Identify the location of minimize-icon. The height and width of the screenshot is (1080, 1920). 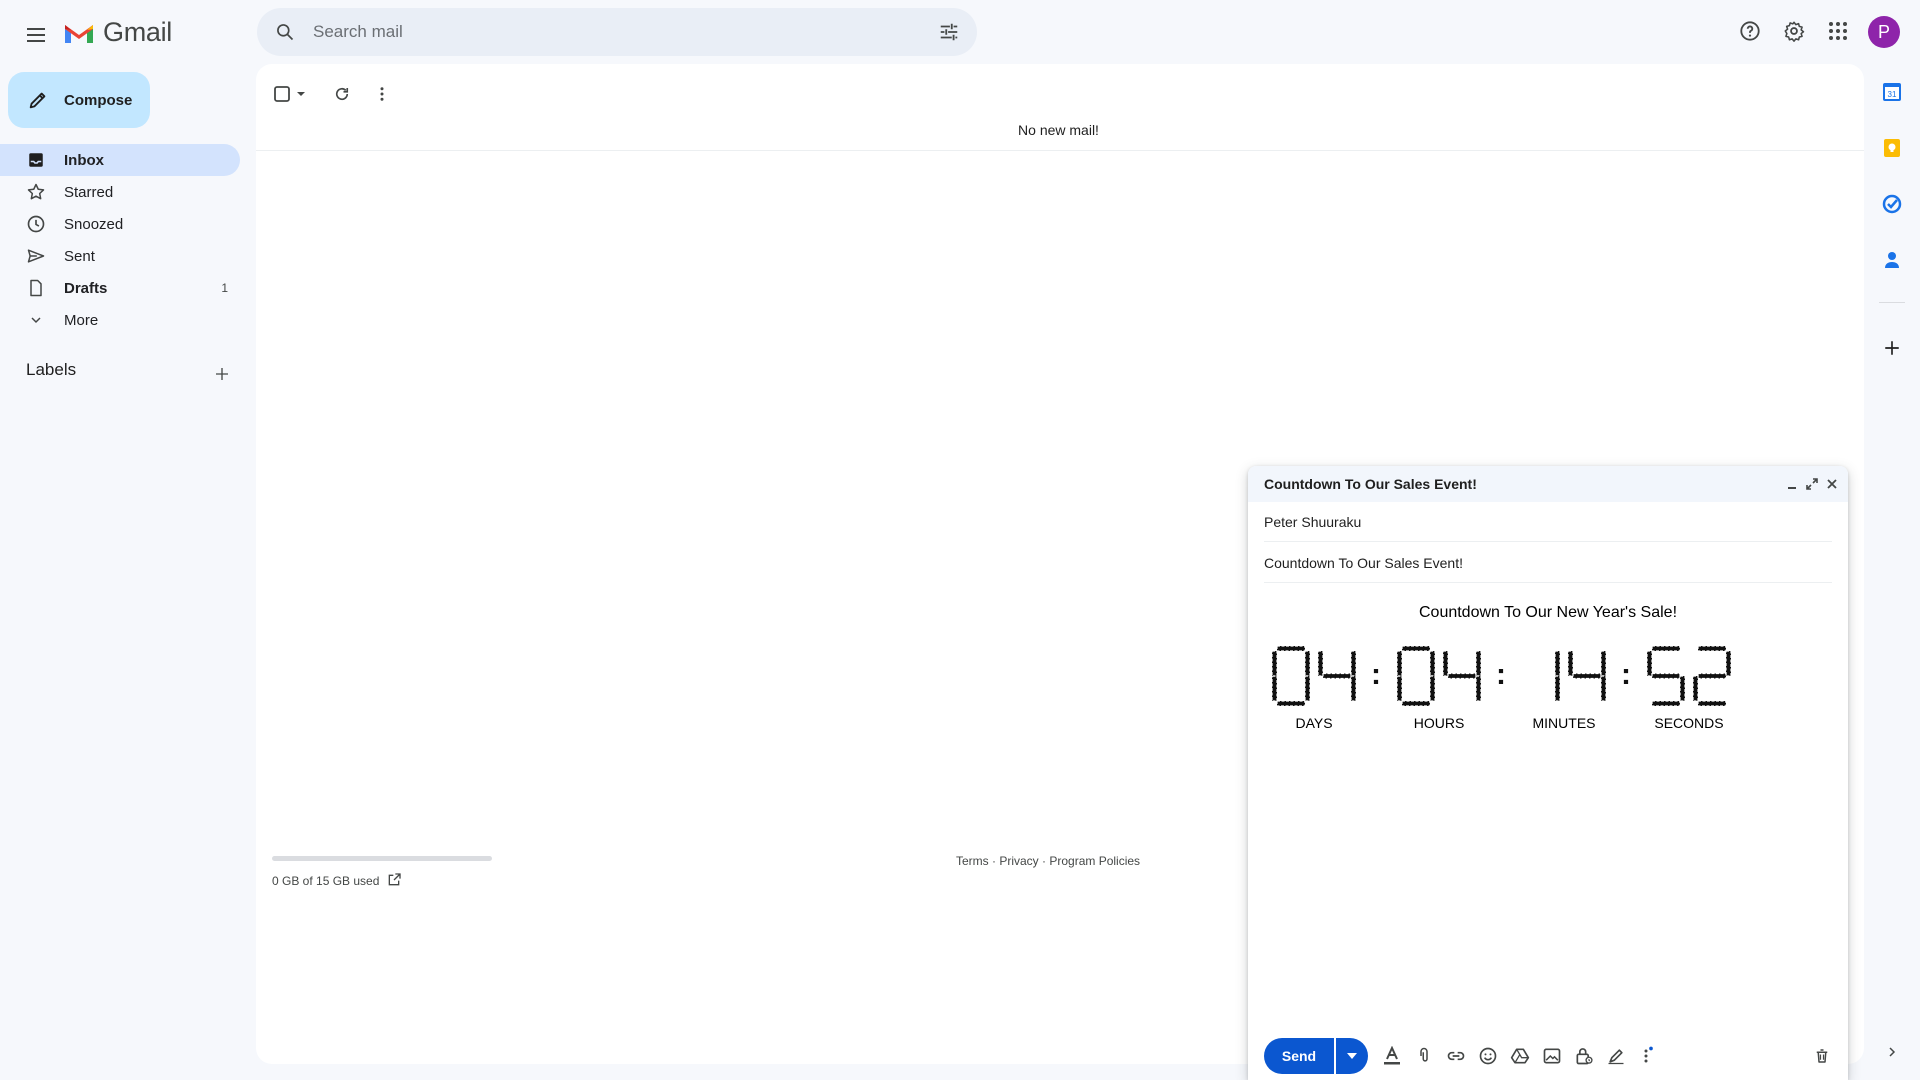
(1792, 484).